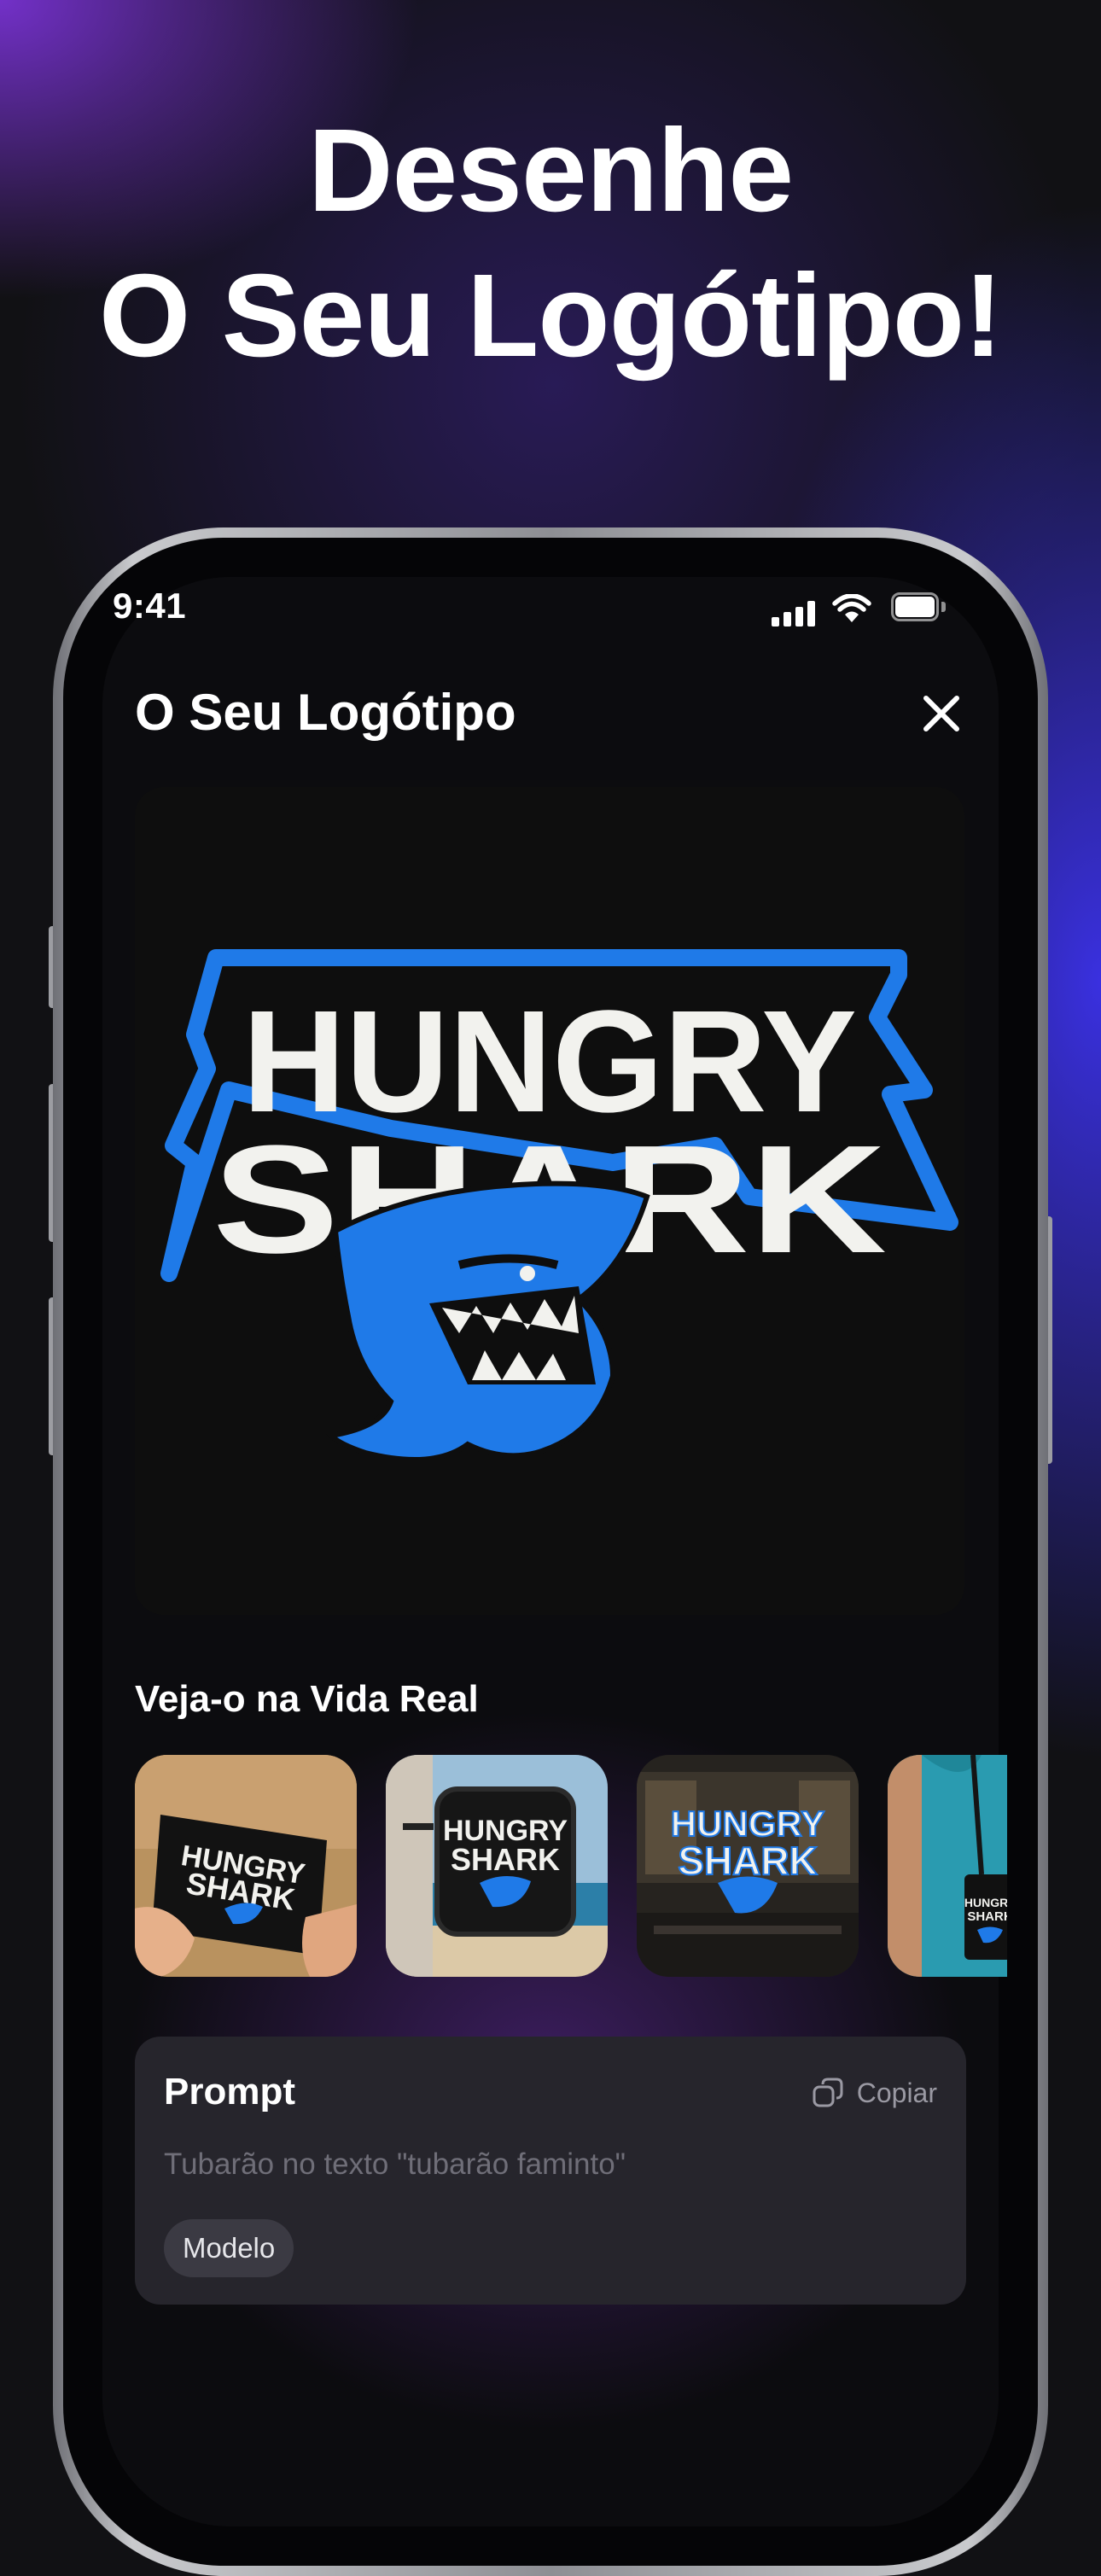  I want to click on prompt-text: Tubarão no texto "tubarão faminto", so click(395, 2164).